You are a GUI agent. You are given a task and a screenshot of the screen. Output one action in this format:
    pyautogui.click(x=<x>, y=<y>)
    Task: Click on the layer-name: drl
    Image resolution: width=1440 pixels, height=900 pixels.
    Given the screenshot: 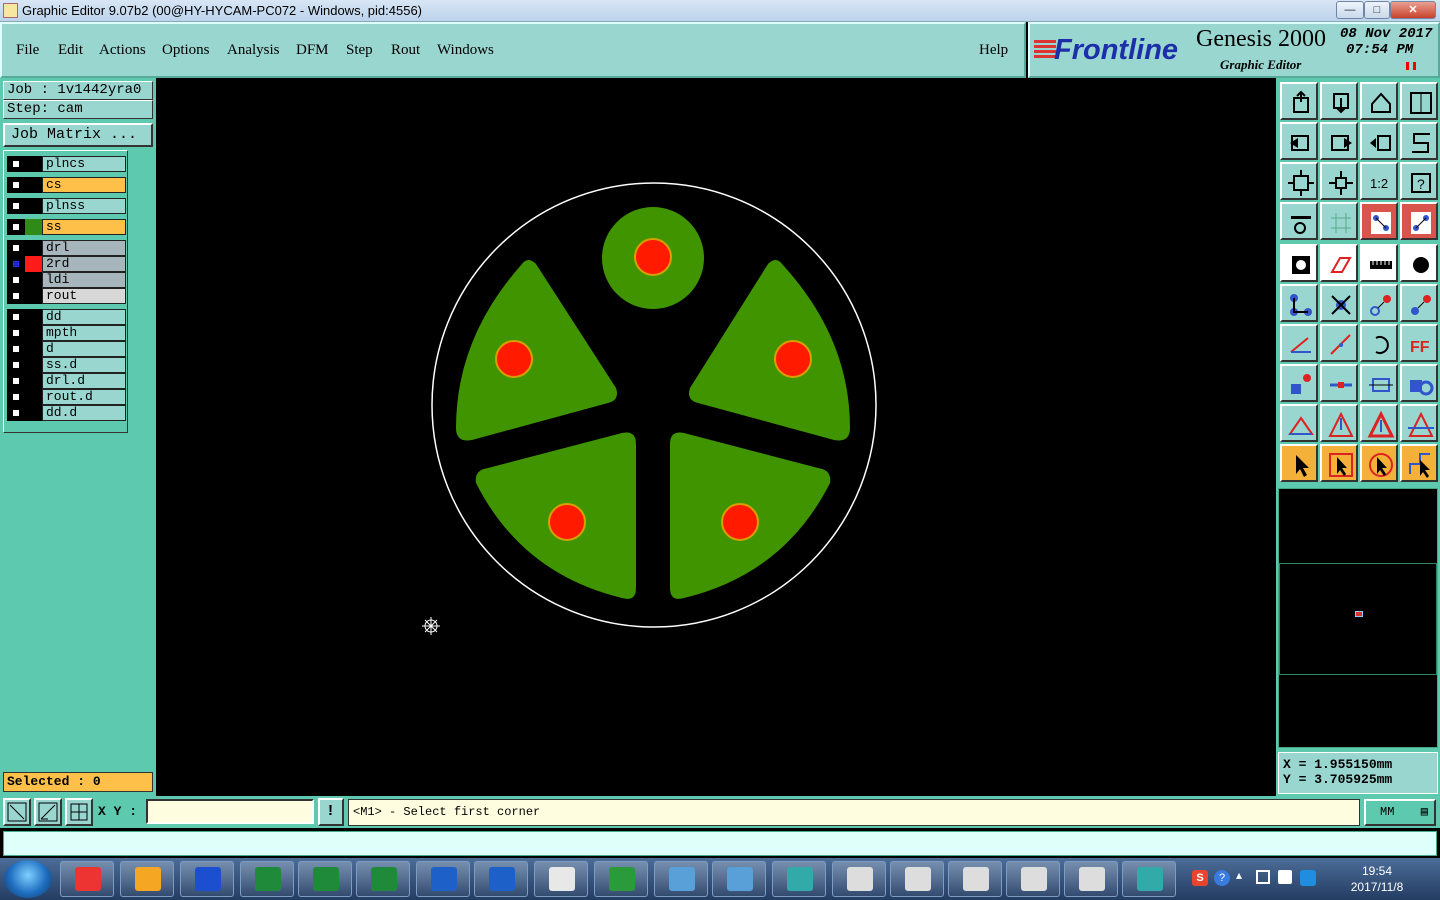 What is the action you would take?
    pyautogui.click(x=84, y=248)
    